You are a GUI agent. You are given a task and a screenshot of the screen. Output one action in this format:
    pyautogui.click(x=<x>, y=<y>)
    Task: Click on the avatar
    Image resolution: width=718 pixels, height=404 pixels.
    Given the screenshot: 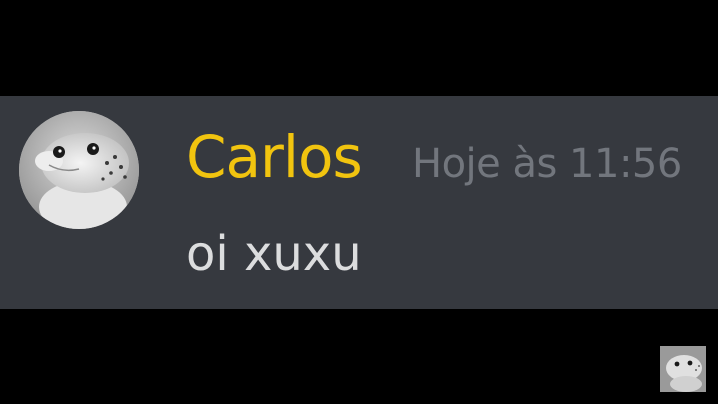 What is the action you would take?
    pyautogui.click(x=79, y=170)
    